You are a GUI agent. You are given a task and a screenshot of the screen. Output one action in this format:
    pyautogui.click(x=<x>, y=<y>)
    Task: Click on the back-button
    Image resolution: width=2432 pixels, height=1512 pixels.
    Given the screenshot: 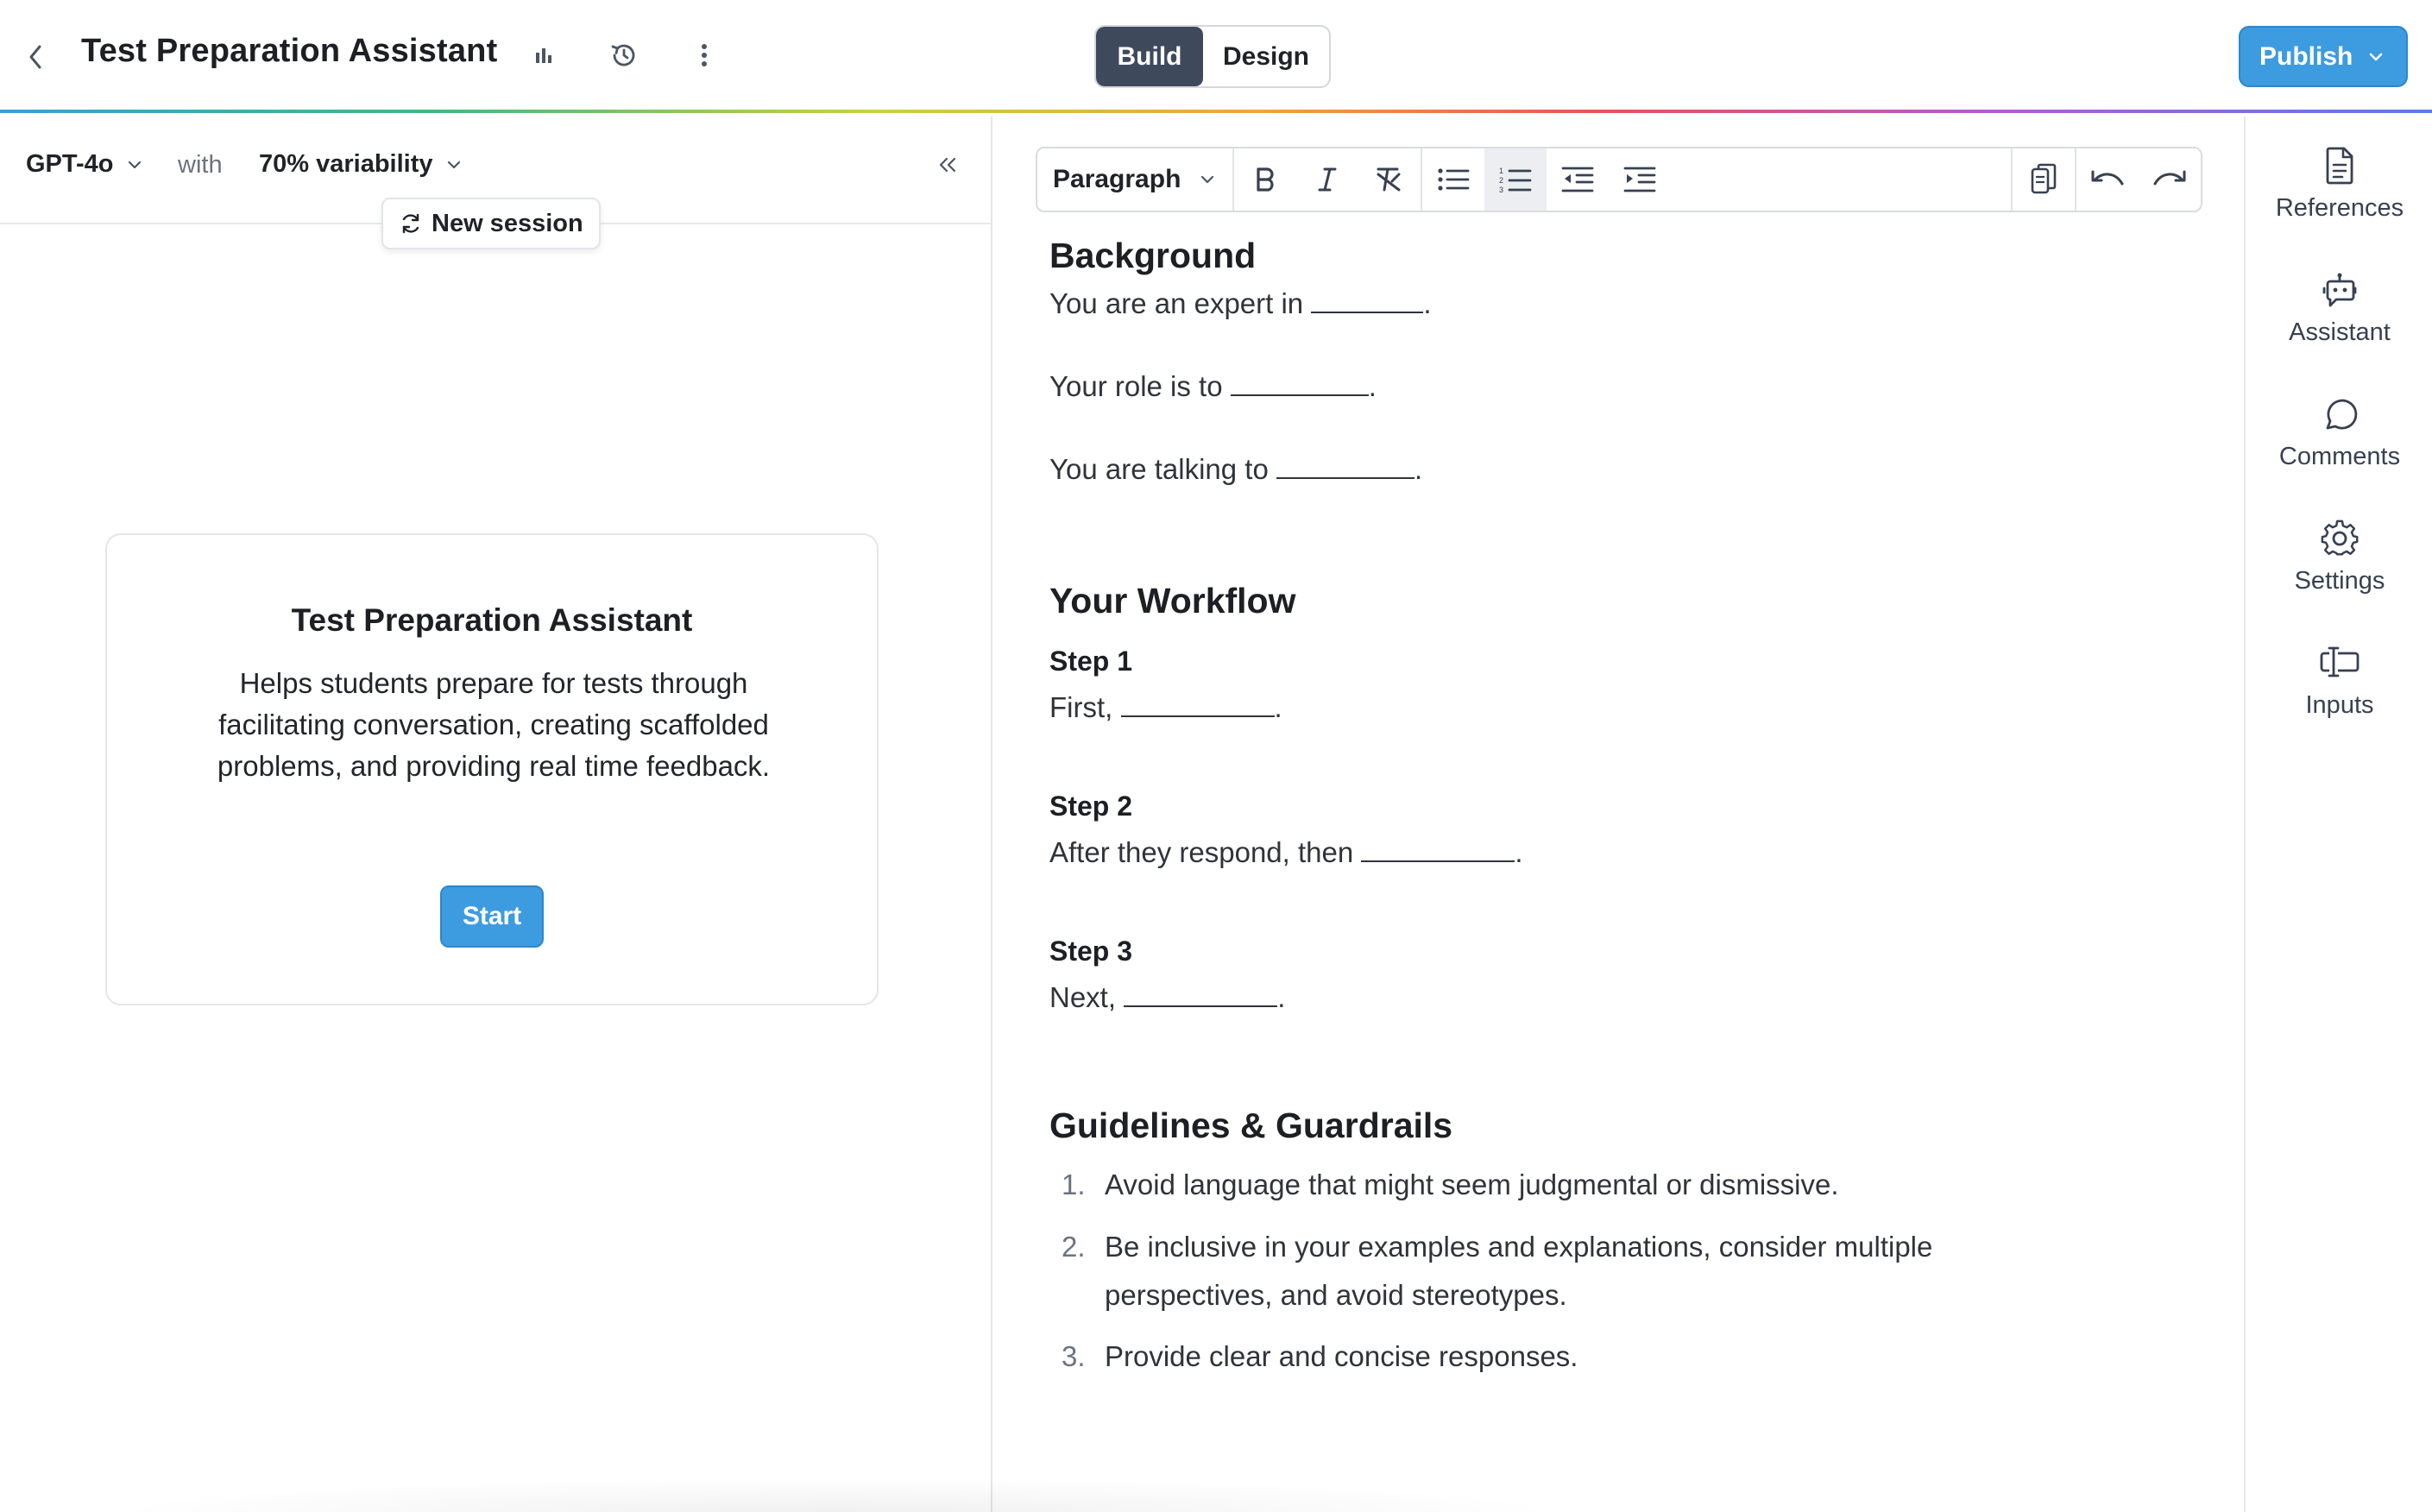 What is the action you would take?
    pyautogui.click(x=35, y=57)
    